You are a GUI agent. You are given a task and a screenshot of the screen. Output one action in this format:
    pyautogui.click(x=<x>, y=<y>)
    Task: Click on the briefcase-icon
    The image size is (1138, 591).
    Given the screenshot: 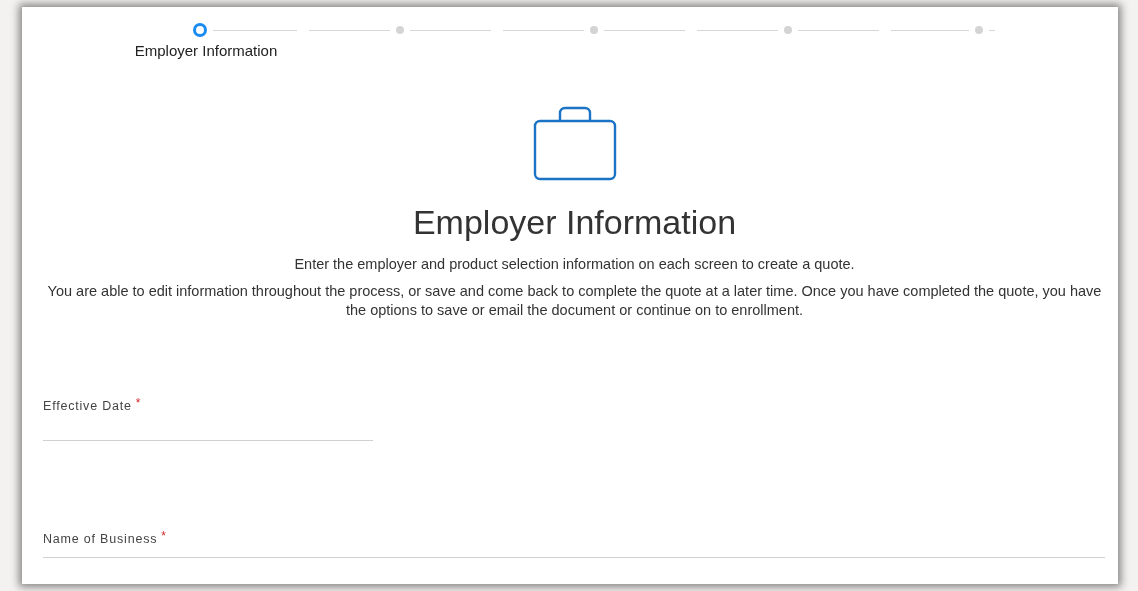 What is the action you would take?
    pyautogui.click(x=574, y=143)
    